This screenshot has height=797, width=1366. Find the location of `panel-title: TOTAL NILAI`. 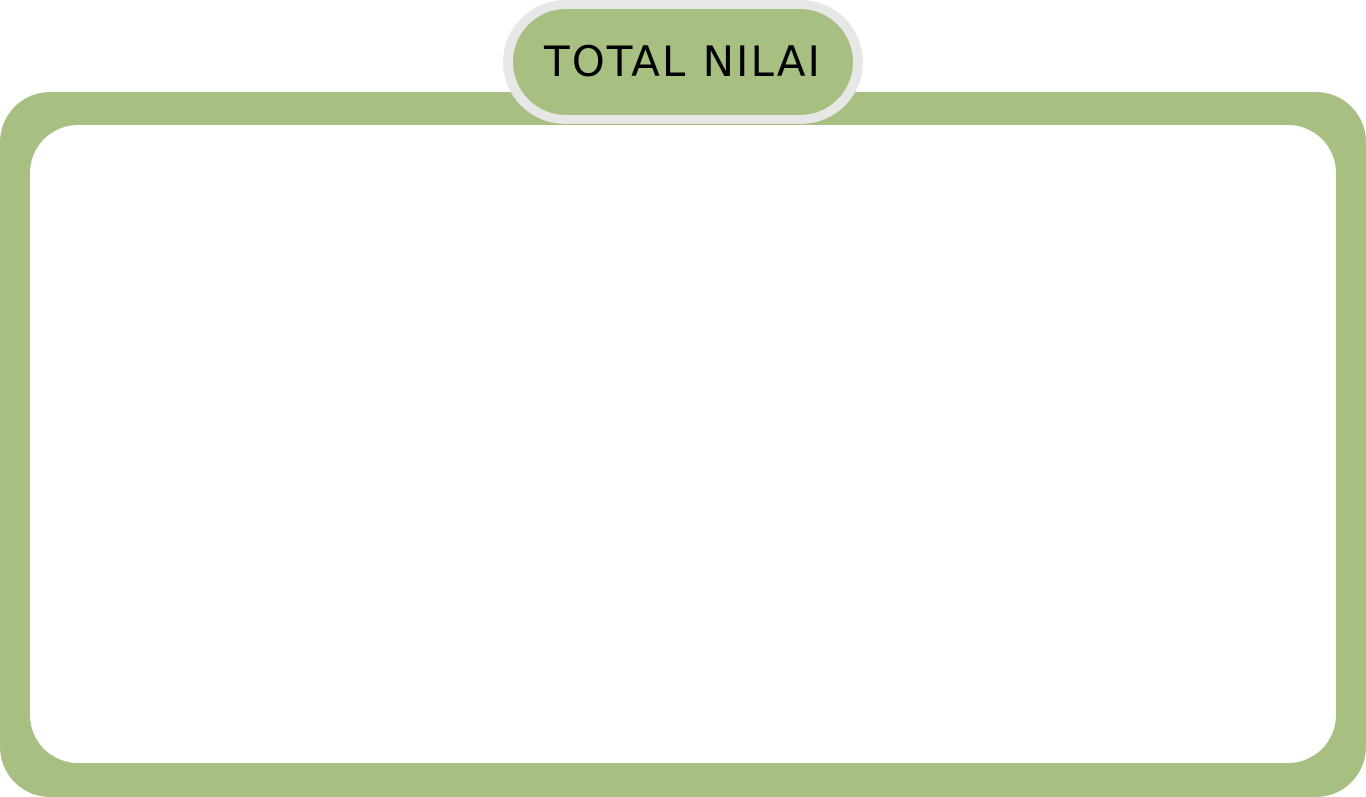

panel-title: TOTAL NILAI is located at coordinates (683, 61).